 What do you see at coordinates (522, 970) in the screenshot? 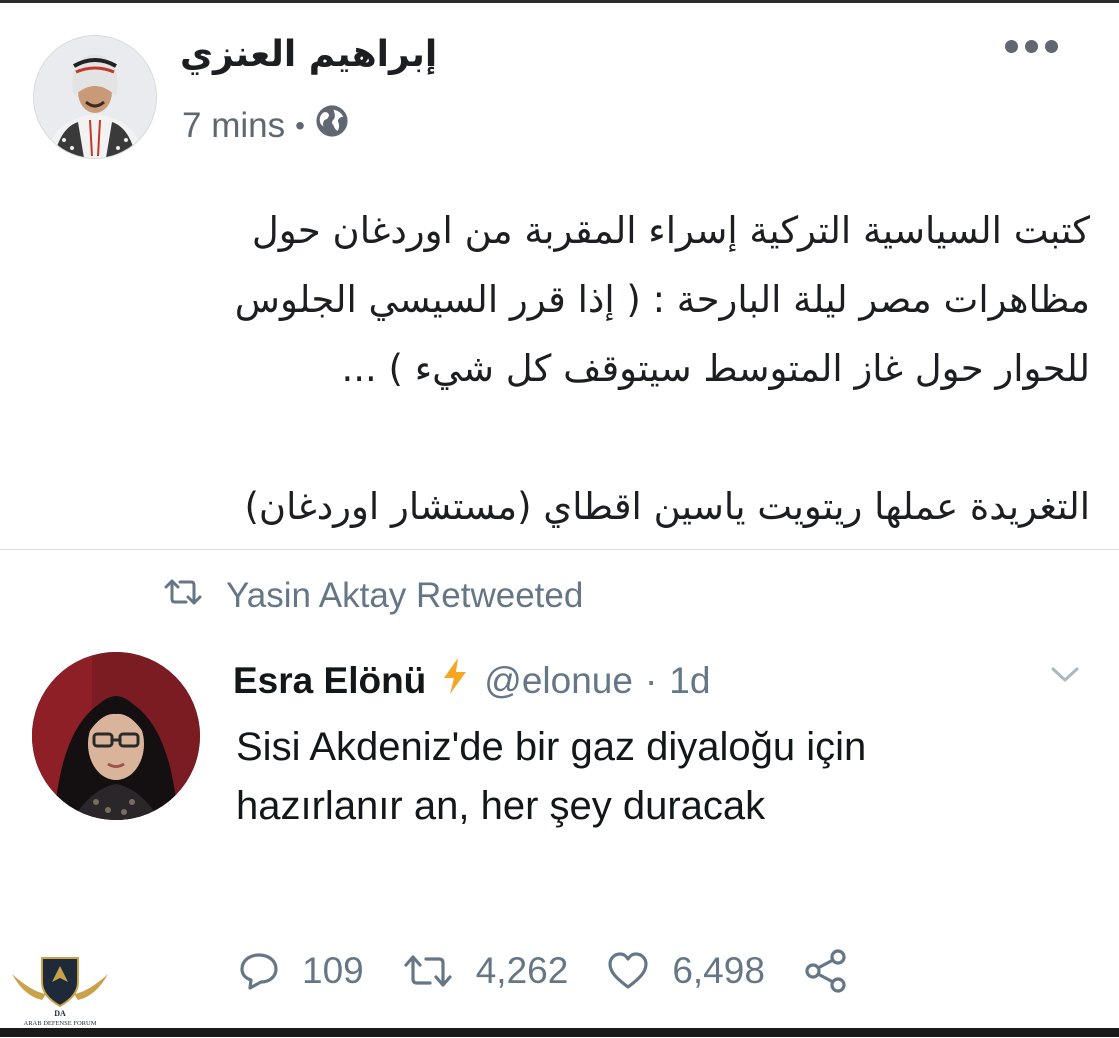
I see `retweet-count: 4,262` at bounding box center [522, 970].